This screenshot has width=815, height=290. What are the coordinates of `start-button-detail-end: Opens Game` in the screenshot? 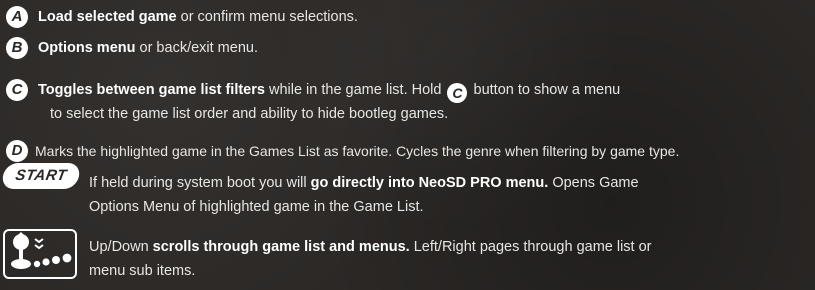 It's located at (593, 183).